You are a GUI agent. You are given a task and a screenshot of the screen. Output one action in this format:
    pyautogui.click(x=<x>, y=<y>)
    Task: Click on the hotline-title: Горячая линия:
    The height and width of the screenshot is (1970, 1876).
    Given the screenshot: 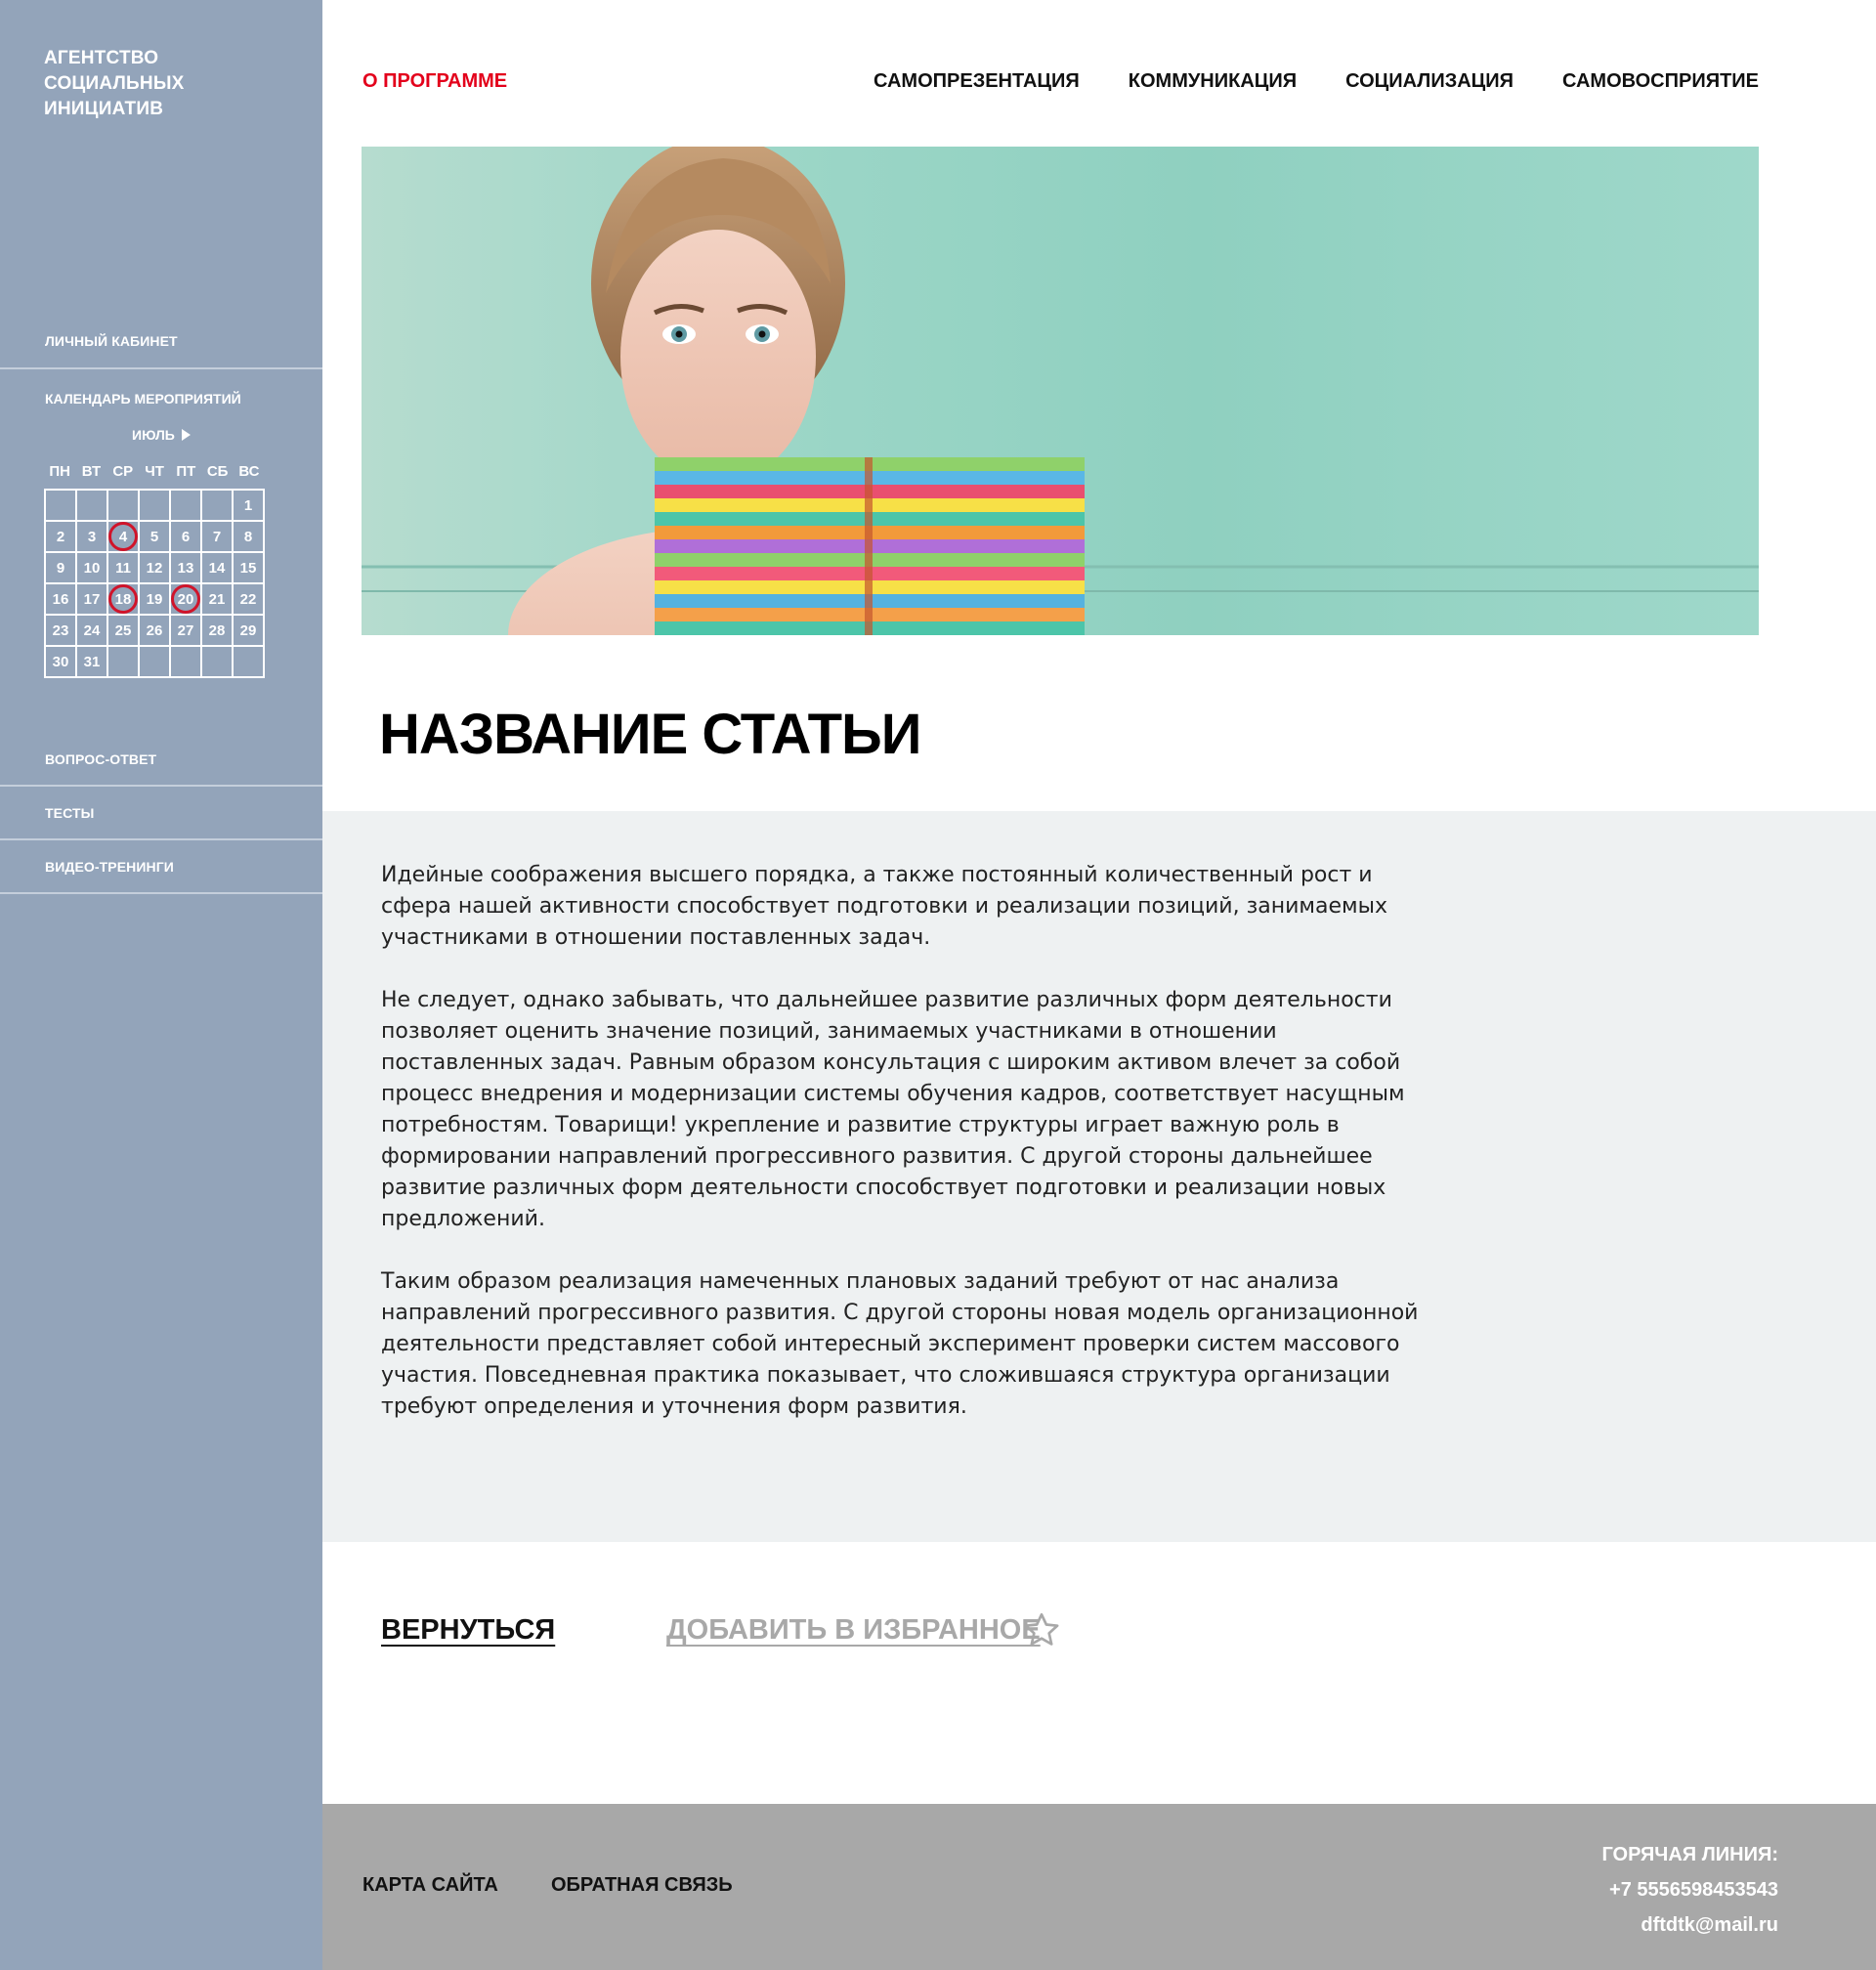 What is the action you would take?
    pyautogui.click(x=1689, y=1854)
    